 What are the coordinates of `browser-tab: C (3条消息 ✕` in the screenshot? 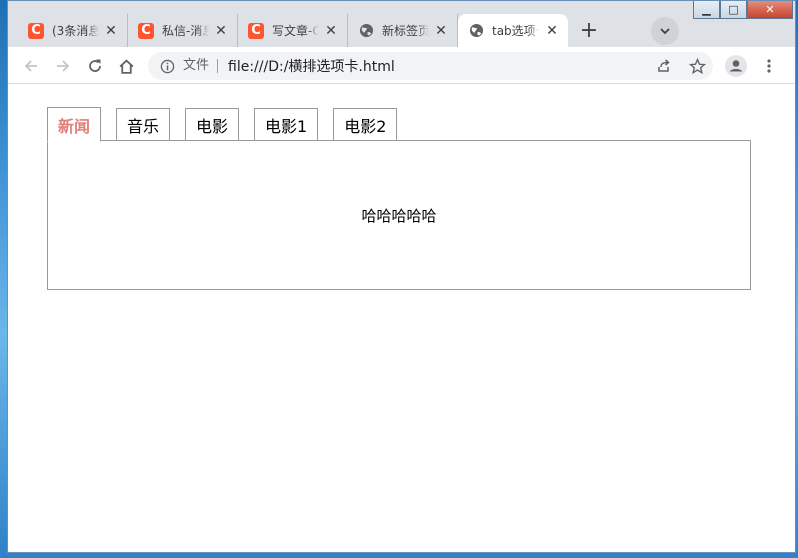 It's located at (73, 30).